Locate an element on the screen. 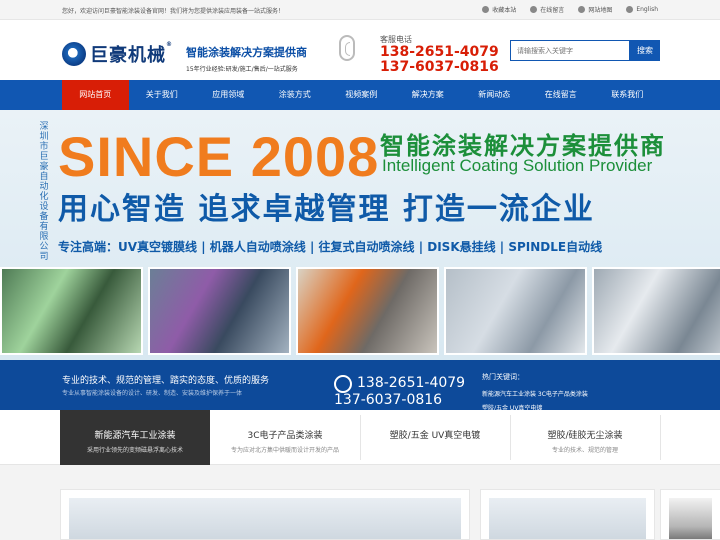 This screenshot has width=720, height=540. hot-keywords-title: 热门关键词： is located at coordinates (503, 377).